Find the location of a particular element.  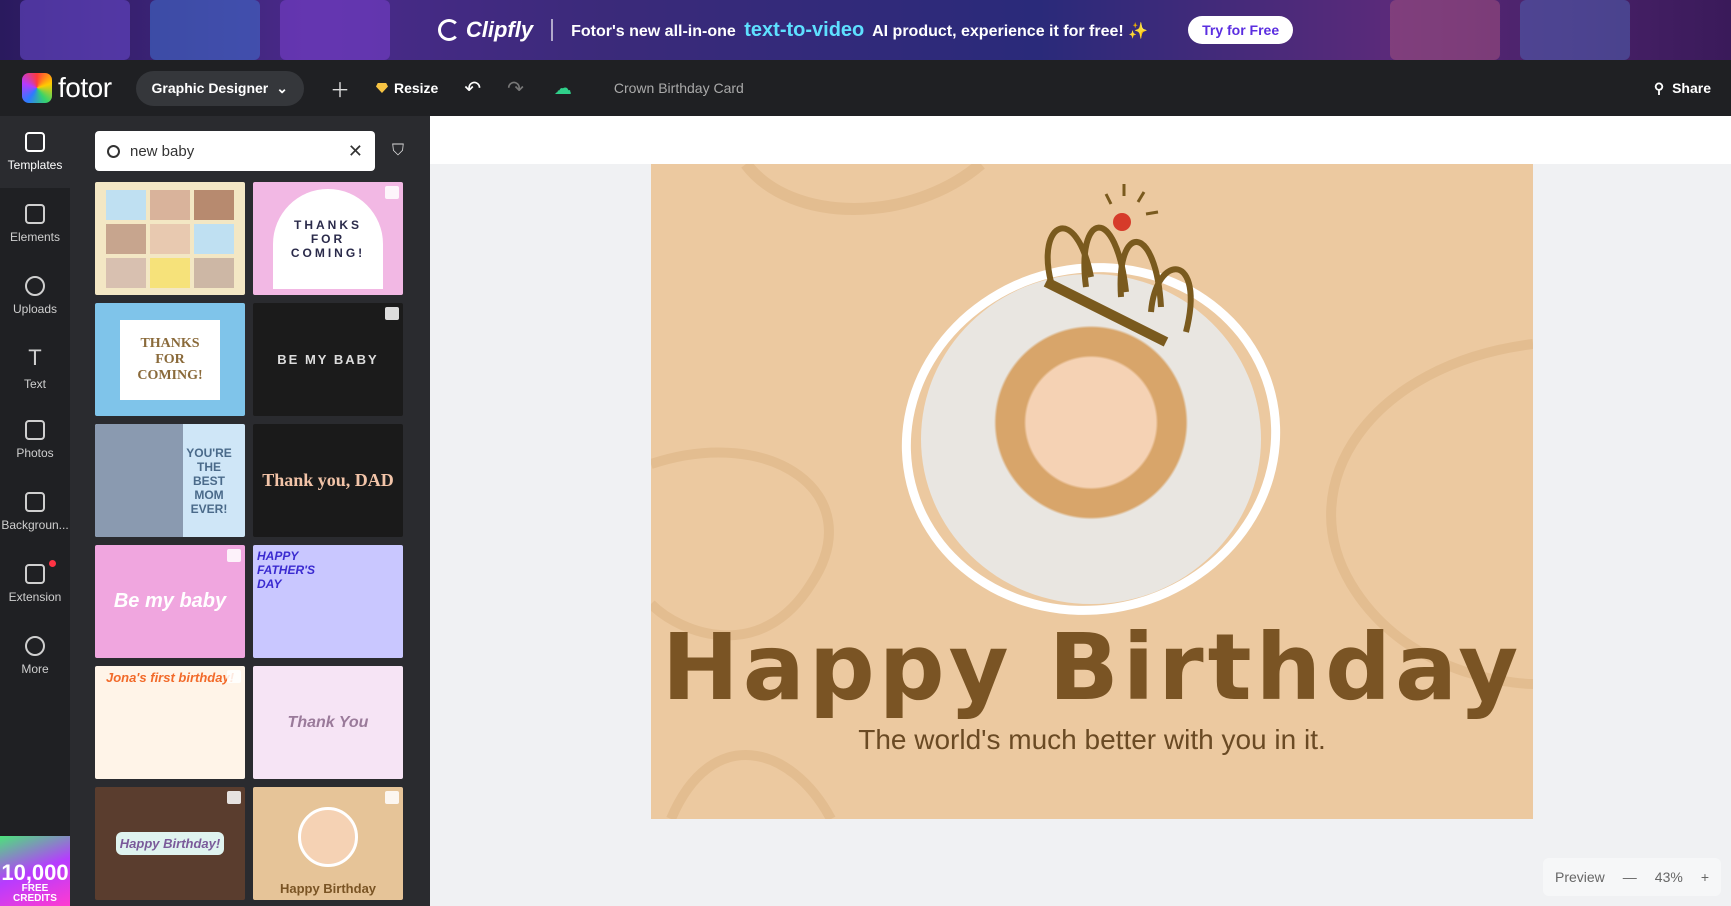

zoom-out-button: — is located at coordinates (1630, 877).